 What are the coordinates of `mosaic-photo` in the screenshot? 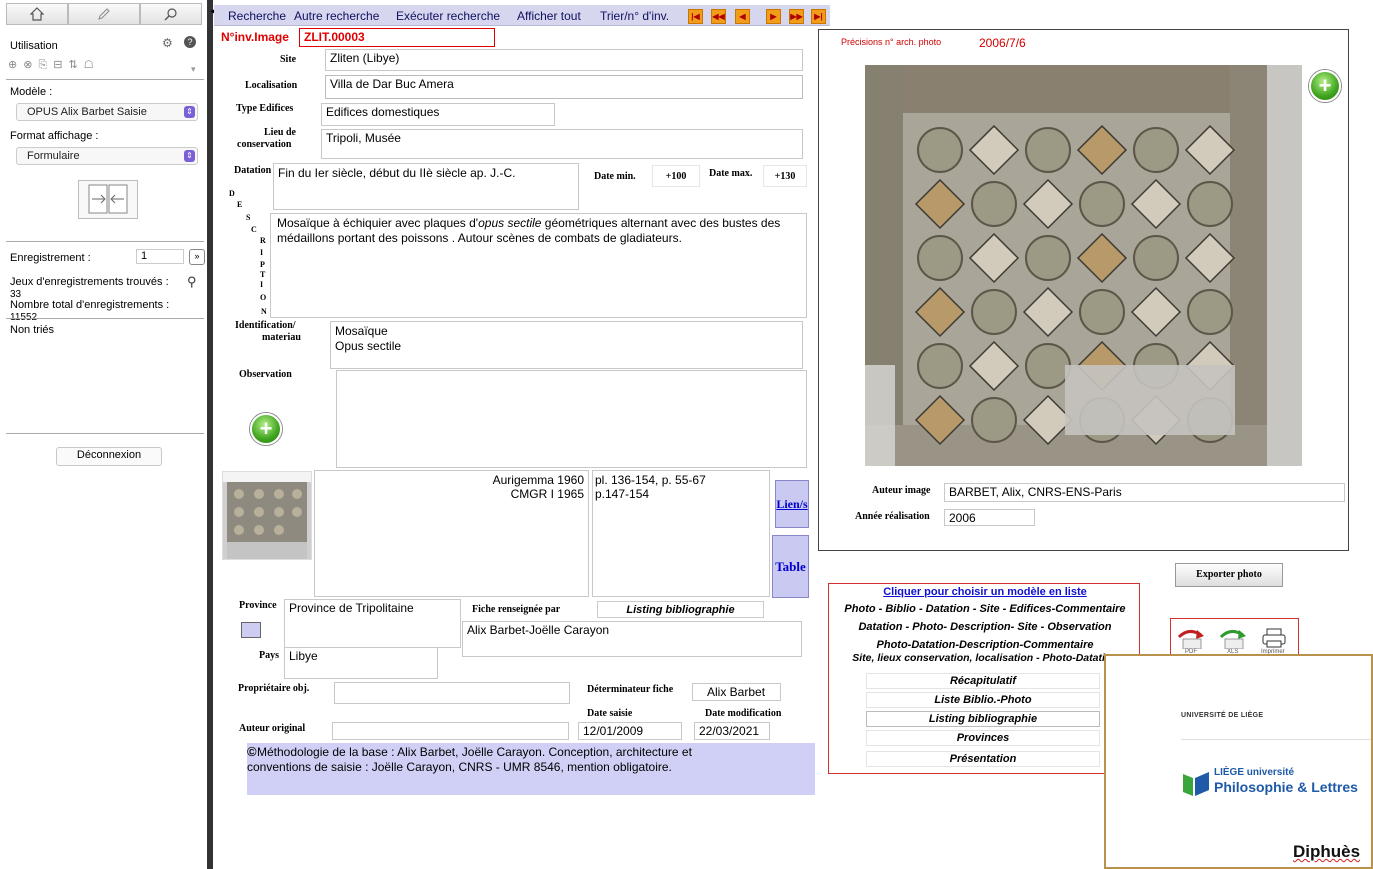 It's located at (1083, 265).